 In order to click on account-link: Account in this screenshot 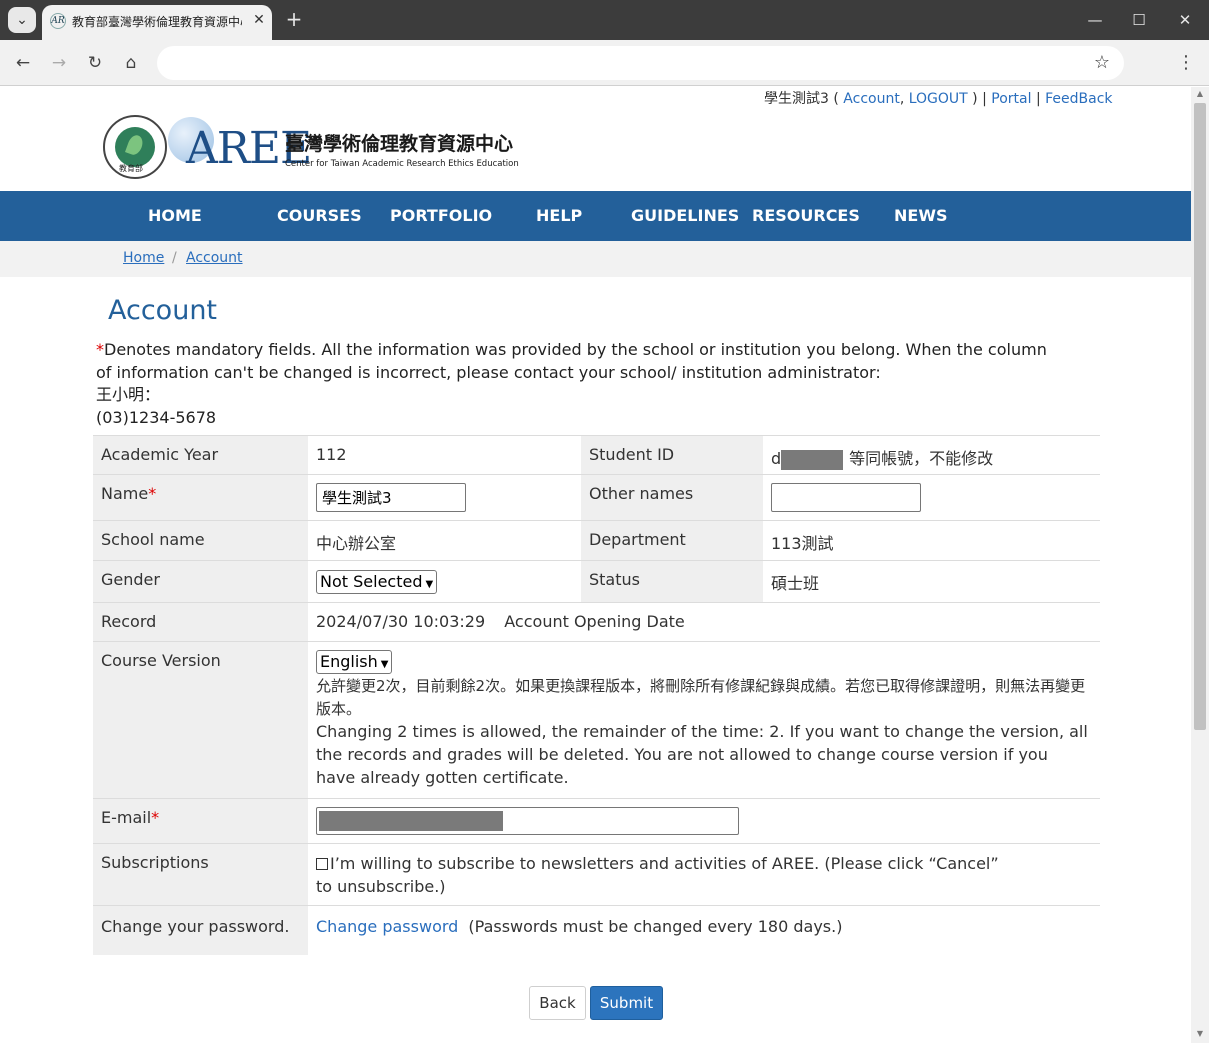, I will do `click(871, 99)`.